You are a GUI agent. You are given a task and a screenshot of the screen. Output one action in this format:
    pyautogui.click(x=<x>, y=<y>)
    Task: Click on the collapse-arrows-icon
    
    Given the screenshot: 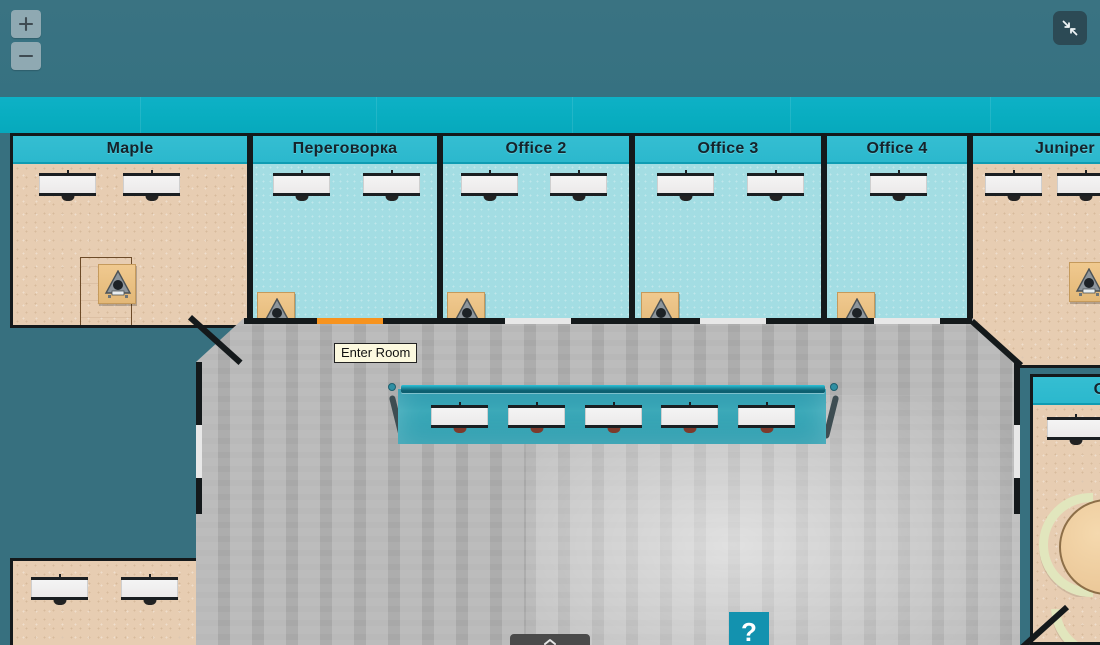 What is the action you would take?
    pyautogui.click(x=1070, y=28)
    